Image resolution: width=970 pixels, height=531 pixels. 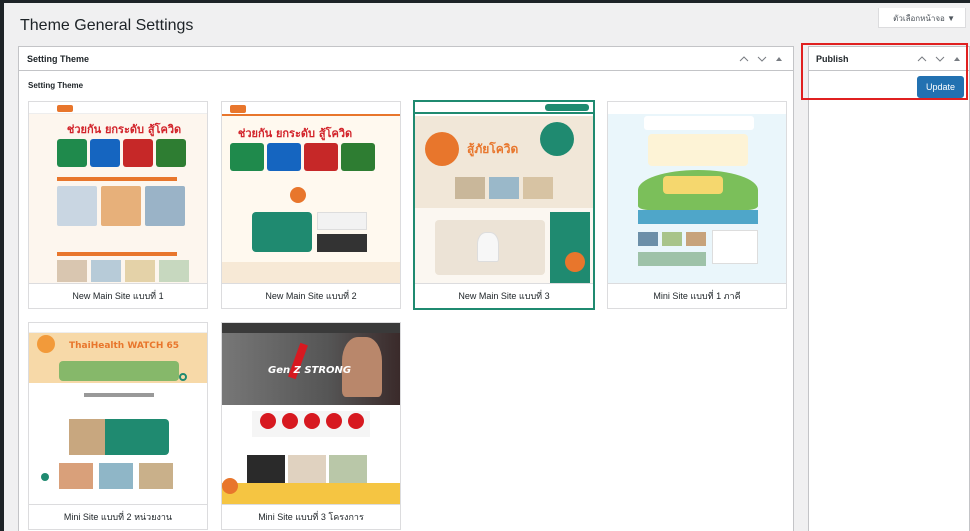 I want to click on theme-option-main-3: สู้ภัยโควิด New Main Site แบบที่ 3, so click(x=504, y=205).